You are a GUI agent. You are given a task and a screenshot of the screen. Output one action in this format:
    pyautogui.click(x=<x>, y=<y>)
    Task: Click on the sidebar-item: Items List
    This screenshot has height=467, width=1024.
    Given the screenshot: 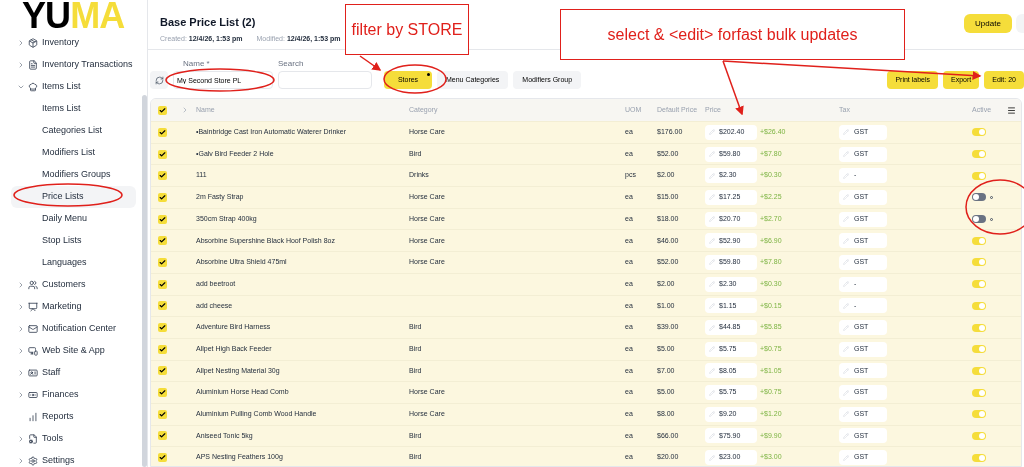 What is the action you would take?
    pyautogui.click(x=61, y=87)
    